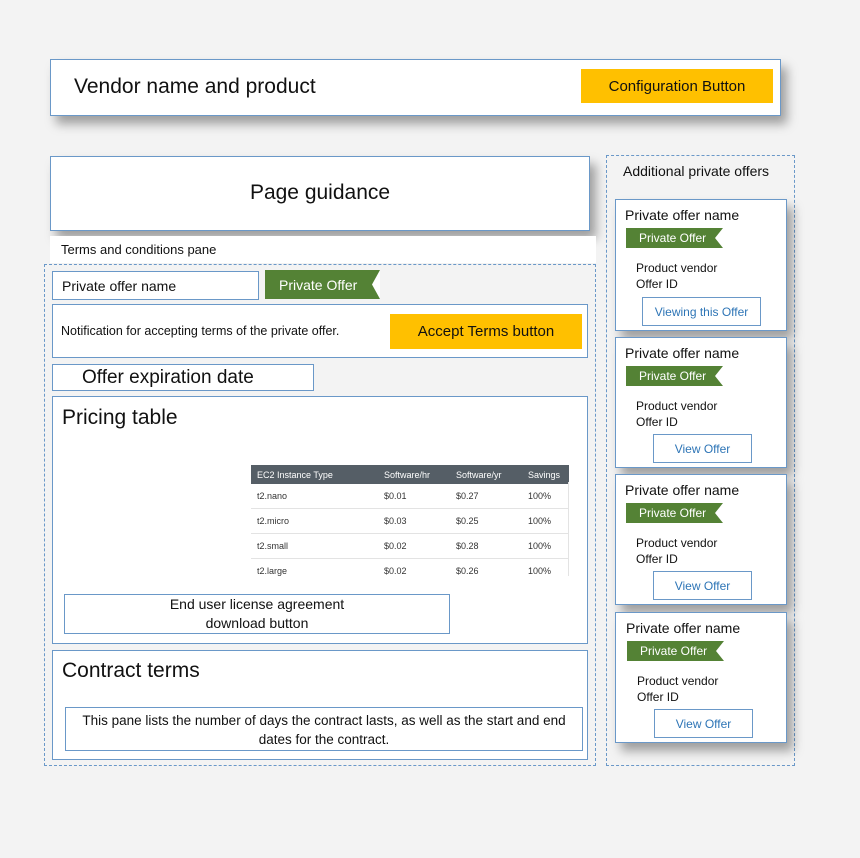 The width and height of the screenshot is (860, 858). What do you see at coordinates (168, 377) in the screenshot?
I see `offer-expiration-date: Offer expiration date` at bounding box center [168, 377].